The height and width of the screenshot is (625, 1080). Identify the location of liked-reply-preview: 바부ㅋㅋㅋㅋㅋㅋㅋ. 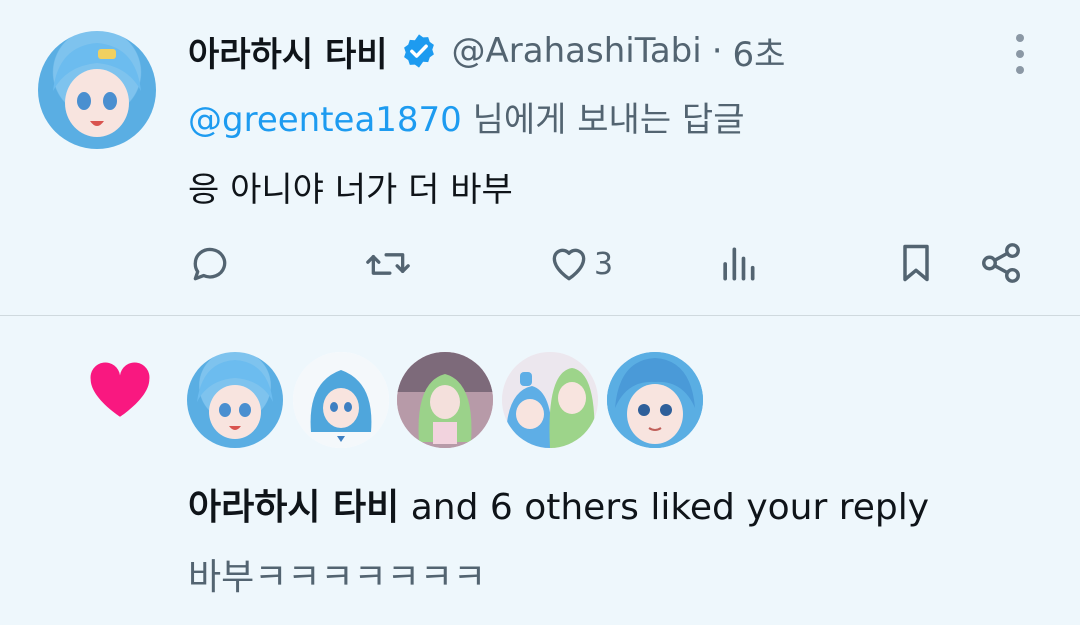
(337, 574).